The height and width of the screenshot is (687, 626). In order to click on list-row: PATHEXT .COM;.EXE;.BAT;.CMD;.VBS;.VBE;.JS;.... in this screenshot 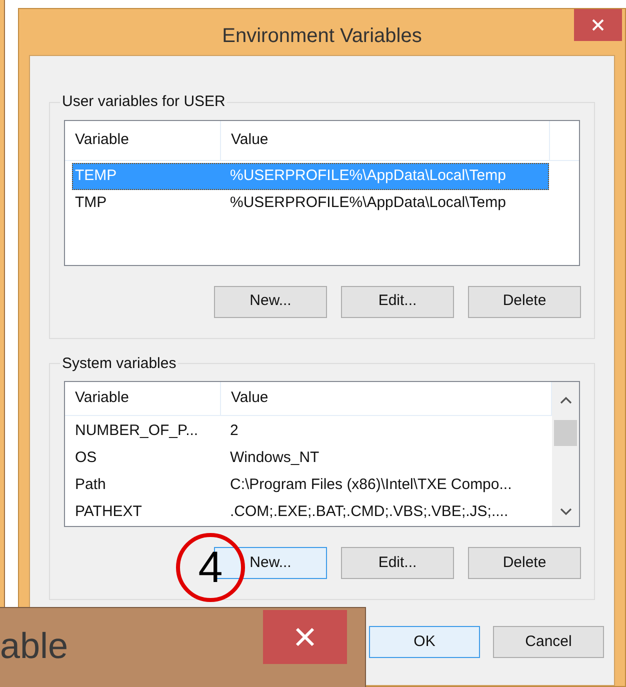, I will do `click(311, 512)`.